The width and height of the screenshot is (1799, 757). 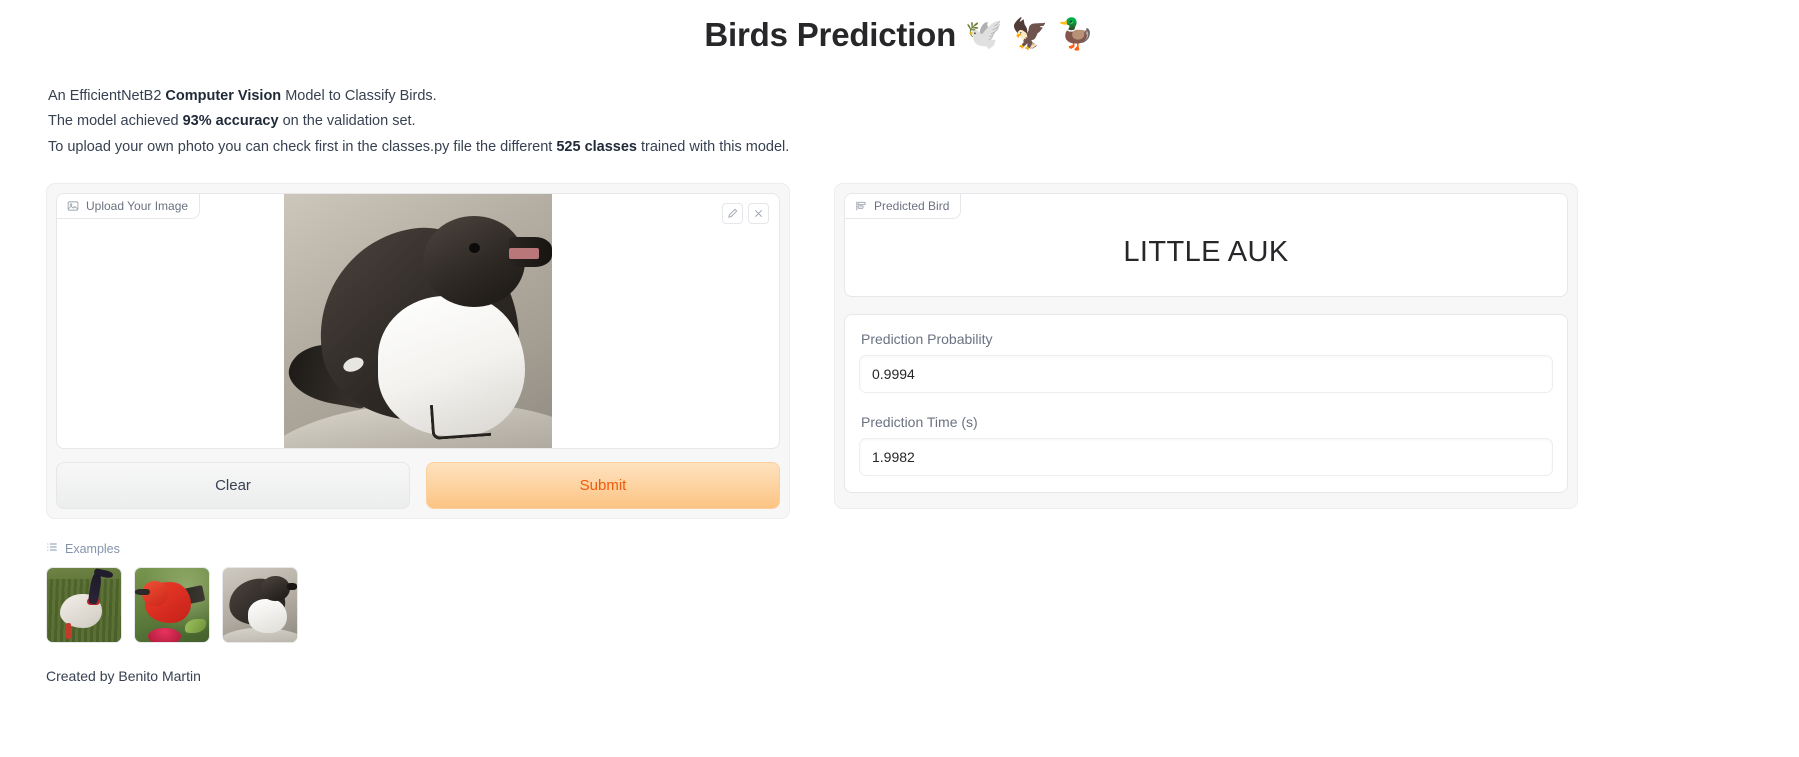 I want to click on probability-field: Prediction Probability 0.9994, so click(x=1206, y=362).